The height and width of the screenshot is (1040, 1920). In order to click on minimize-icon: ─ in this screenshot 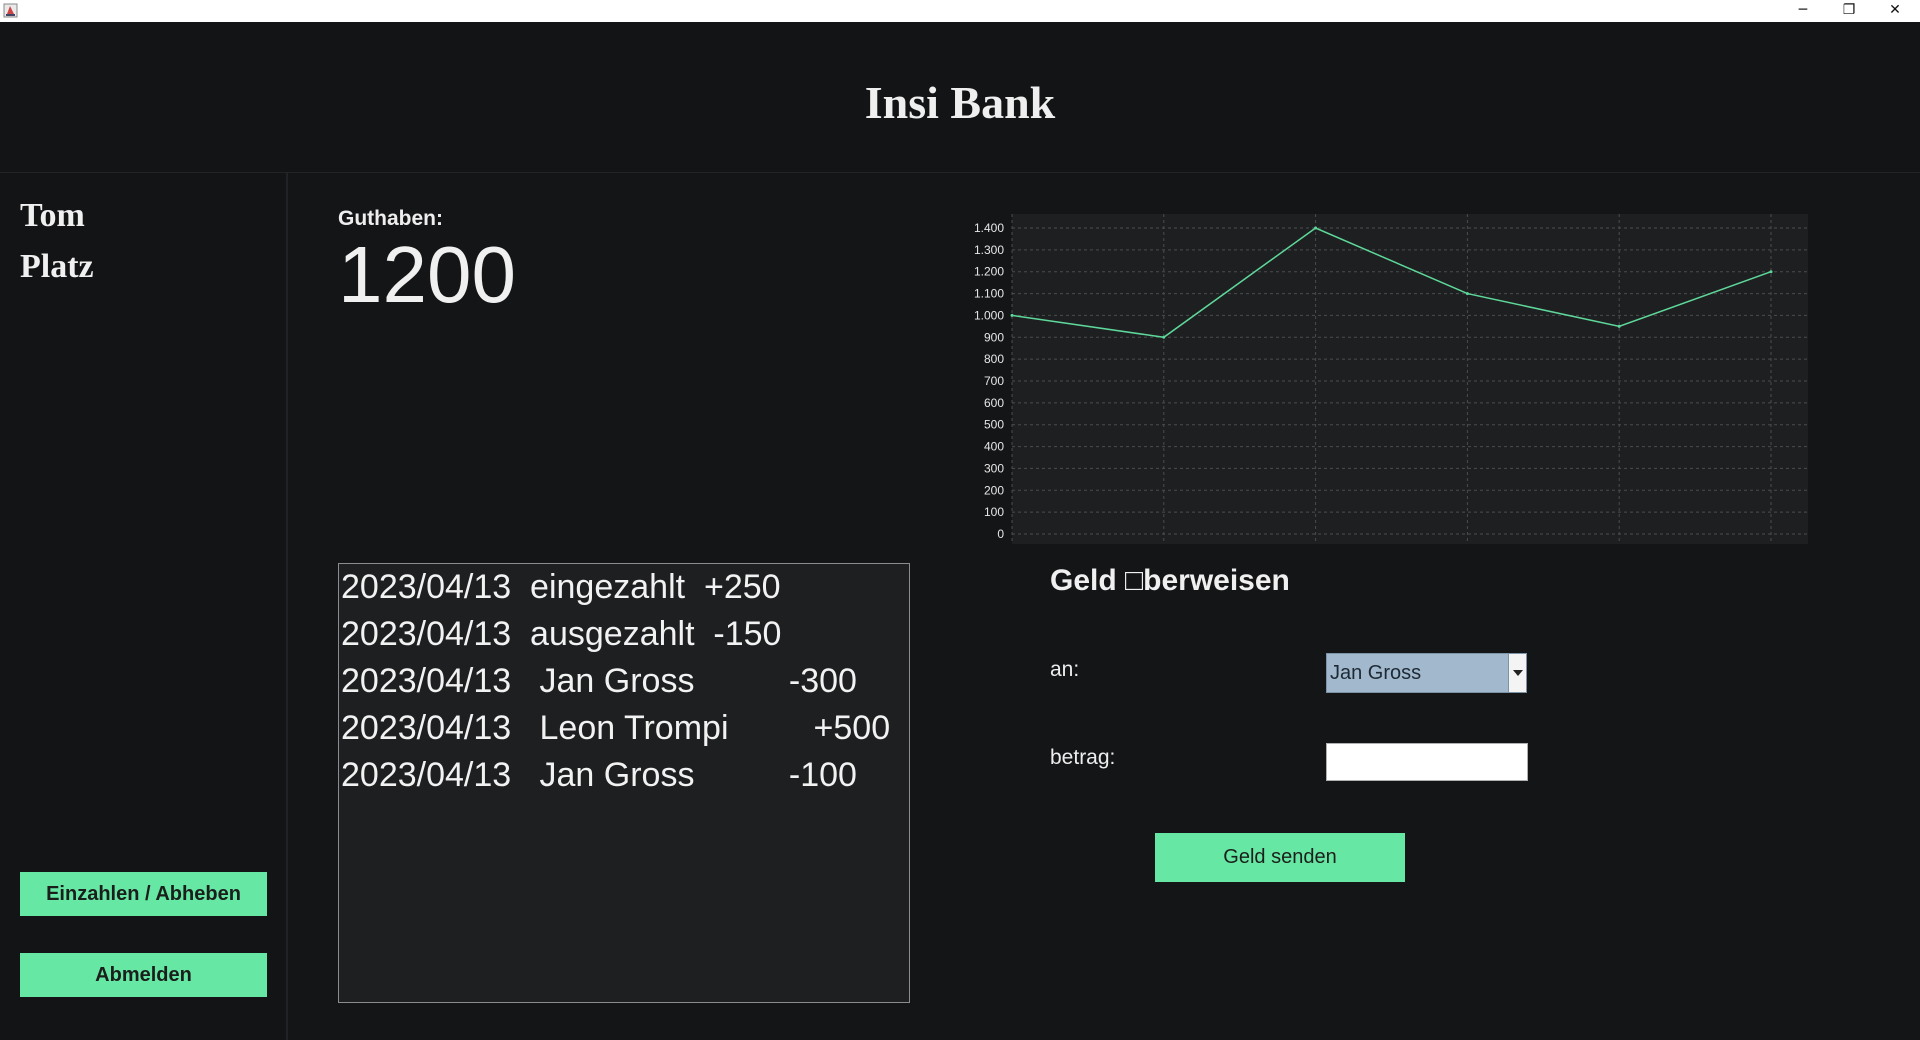, I will do `click(1803, 10)`.